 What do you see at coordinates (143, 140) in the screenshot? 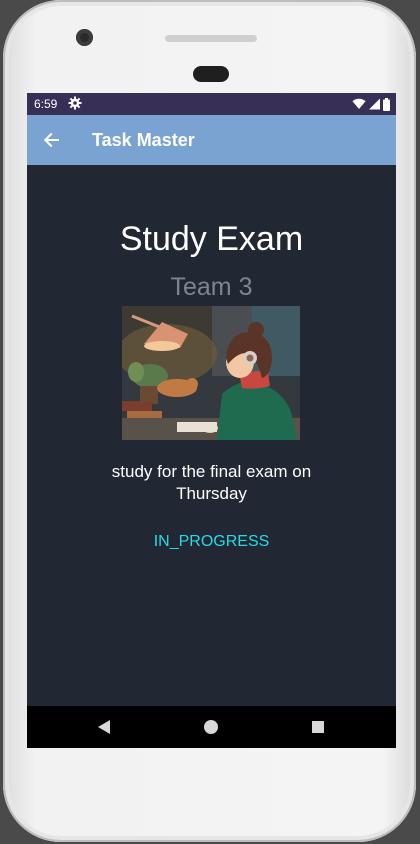
I see `app-title: Task Master` at bounding box center [143, 140].